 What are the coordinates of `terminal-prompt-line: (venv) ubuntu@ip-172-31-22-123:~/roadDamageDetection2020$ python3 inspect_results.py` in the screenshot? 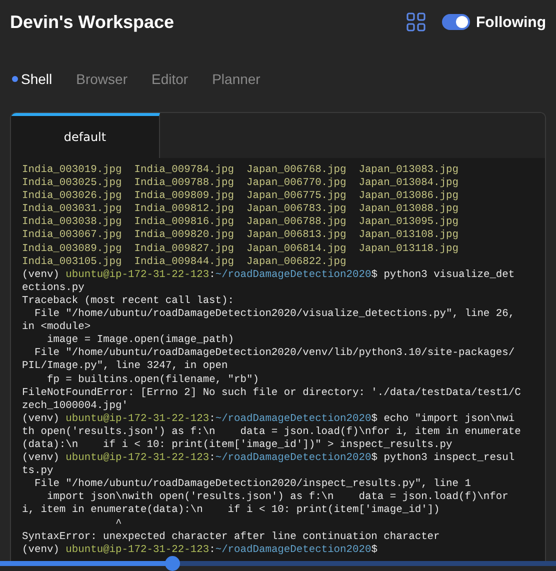 It's located at (269, 465).